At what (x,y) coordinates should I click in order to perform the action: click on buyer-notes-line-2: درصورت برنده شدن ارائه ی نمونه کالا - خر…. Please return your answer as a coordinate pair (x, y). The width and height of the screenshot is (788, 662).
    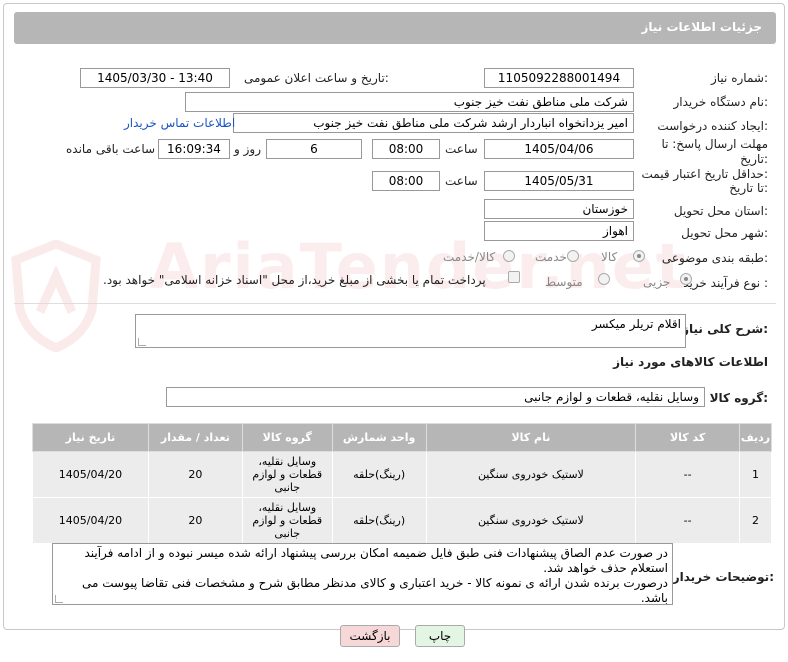
    Looking at the image, I should click on (374, 590).